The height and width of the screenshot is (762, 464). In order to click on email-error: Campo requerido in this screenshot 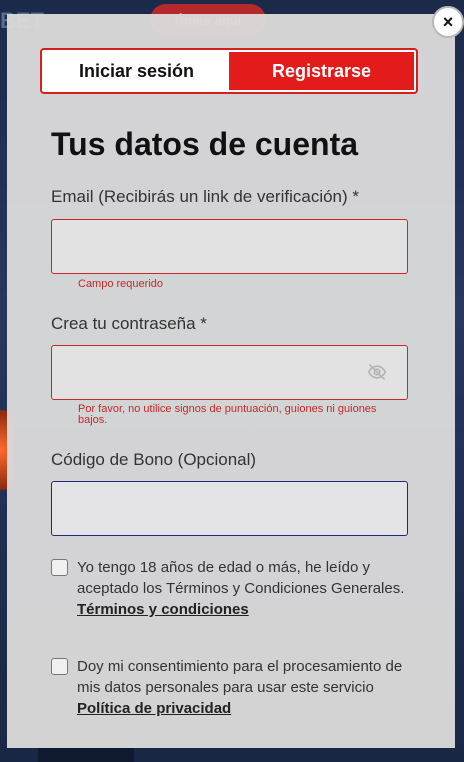, I will do `click(120, 284)`.